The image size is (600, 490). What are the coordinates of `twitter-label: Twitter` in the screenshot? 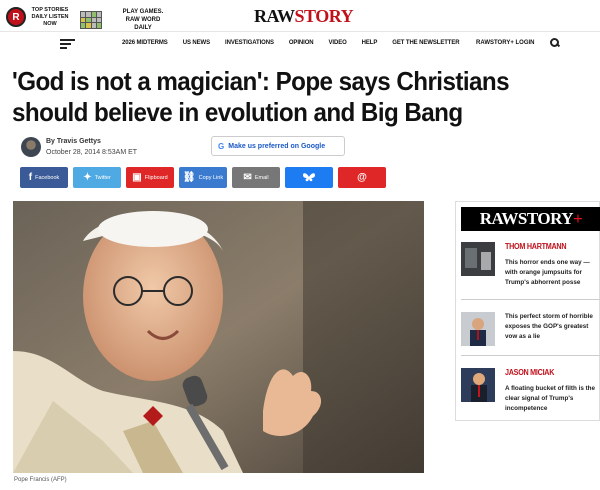 It's located at (102, 177).